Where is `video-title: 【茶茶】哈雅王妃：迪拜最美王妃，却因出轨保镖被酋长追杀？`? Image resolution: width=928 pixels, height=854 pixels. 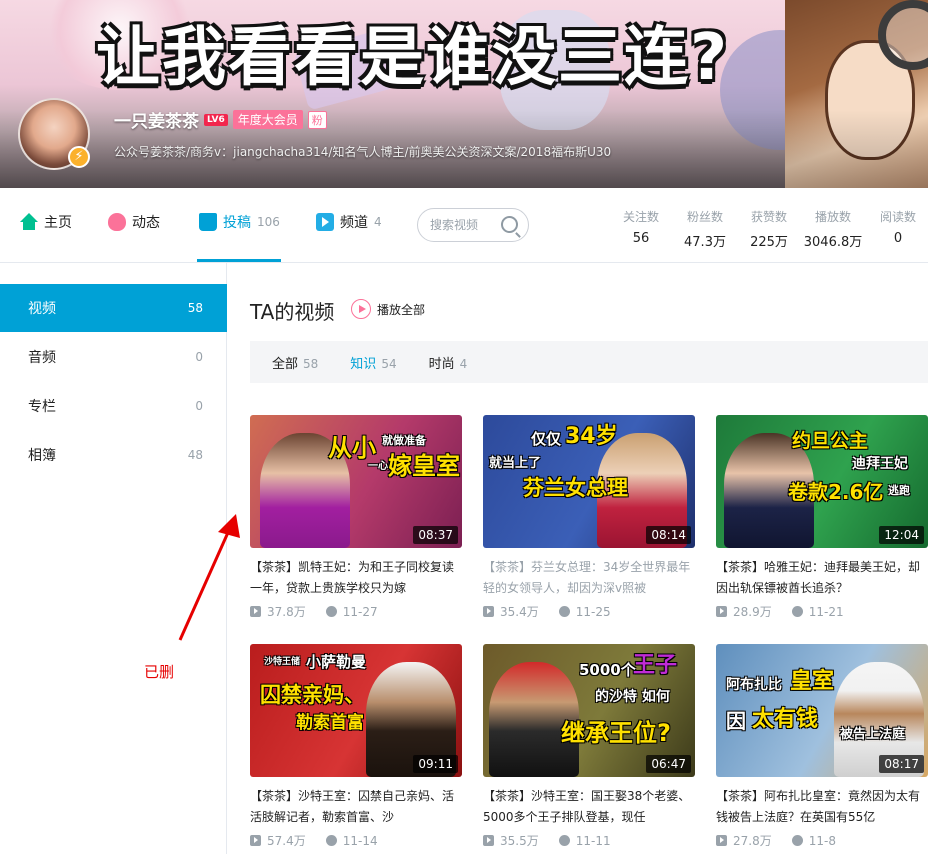
video-title: 【茶茶】哈雅王妃：迪拜最美王妃，却因出轨保镖被酋长追杀？ is located at coordinates (822, 578).